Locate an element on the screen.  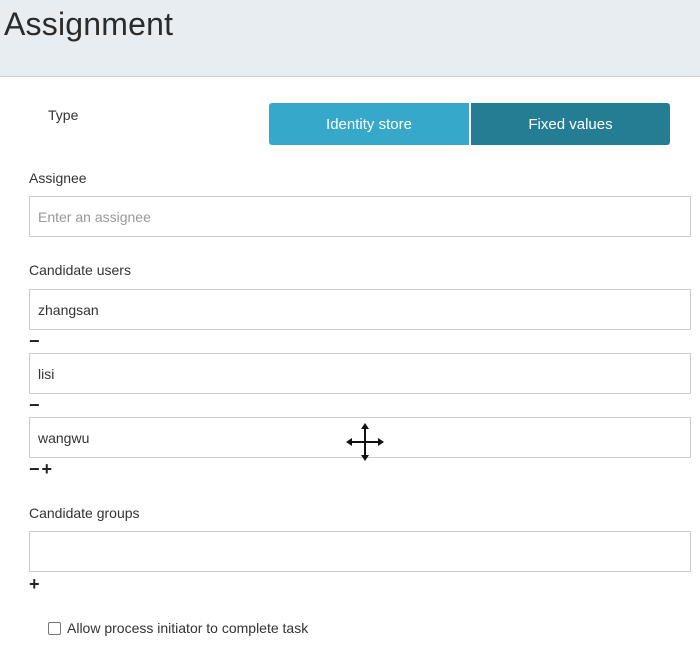
initiator-complete-option: Allow process initiator to complete task is located at coordinates (178, 628).